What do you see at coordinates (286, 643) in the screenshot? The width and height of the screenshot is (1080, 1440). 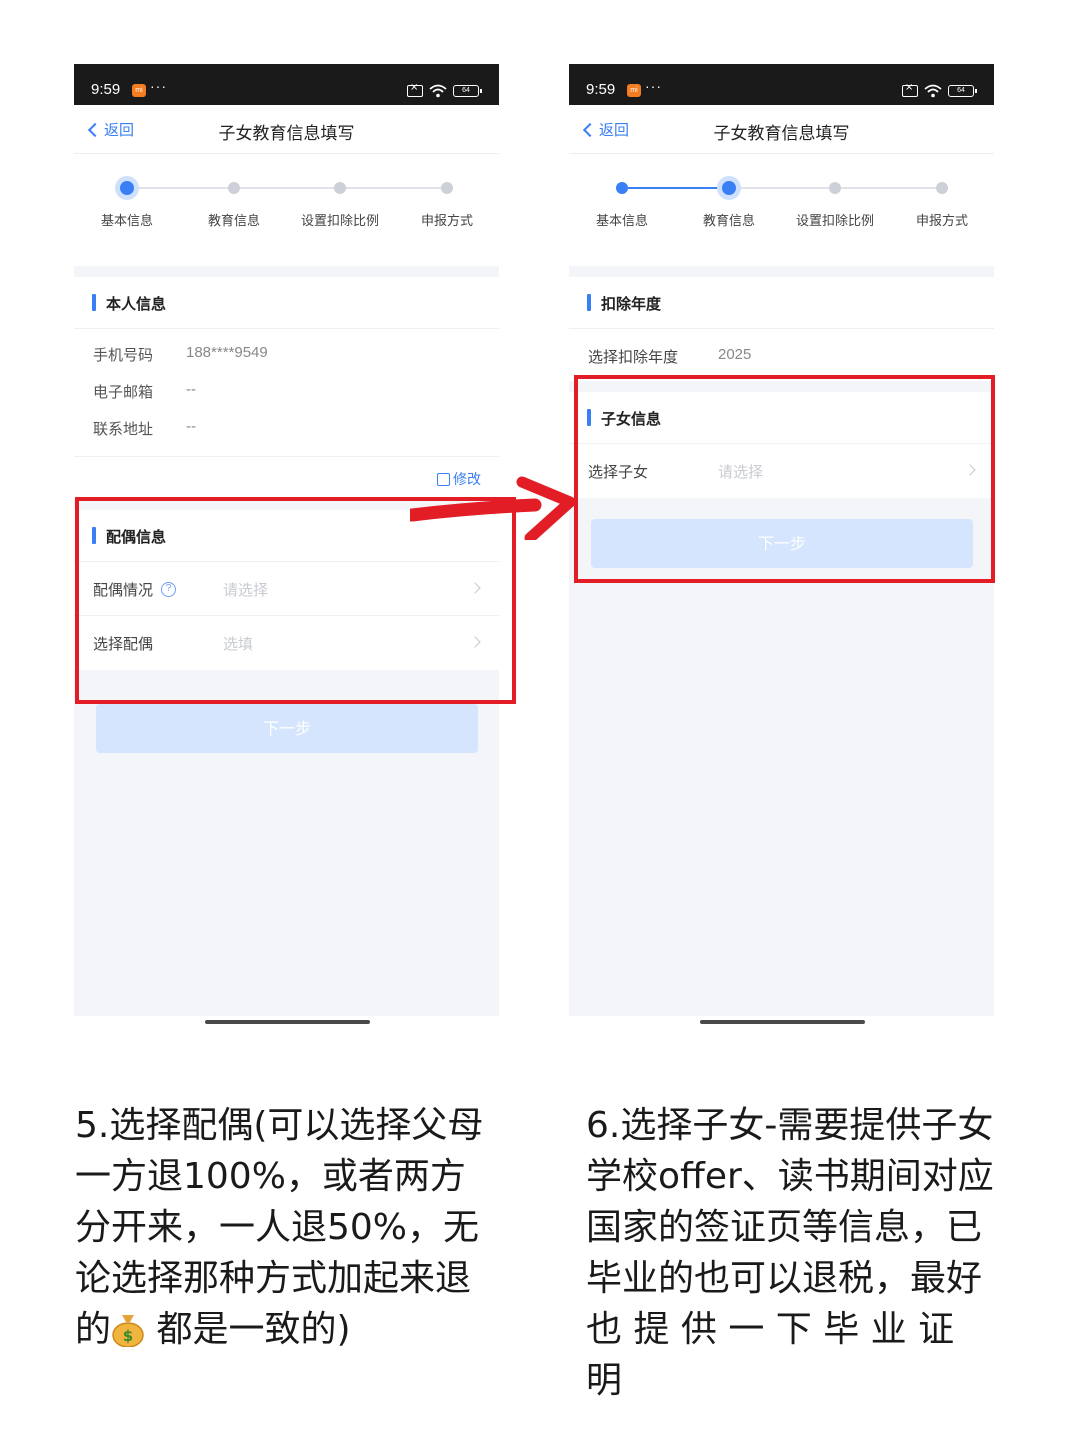 I see `spouse-select: 选择配偶 选填` at bounding box center [286, 643].